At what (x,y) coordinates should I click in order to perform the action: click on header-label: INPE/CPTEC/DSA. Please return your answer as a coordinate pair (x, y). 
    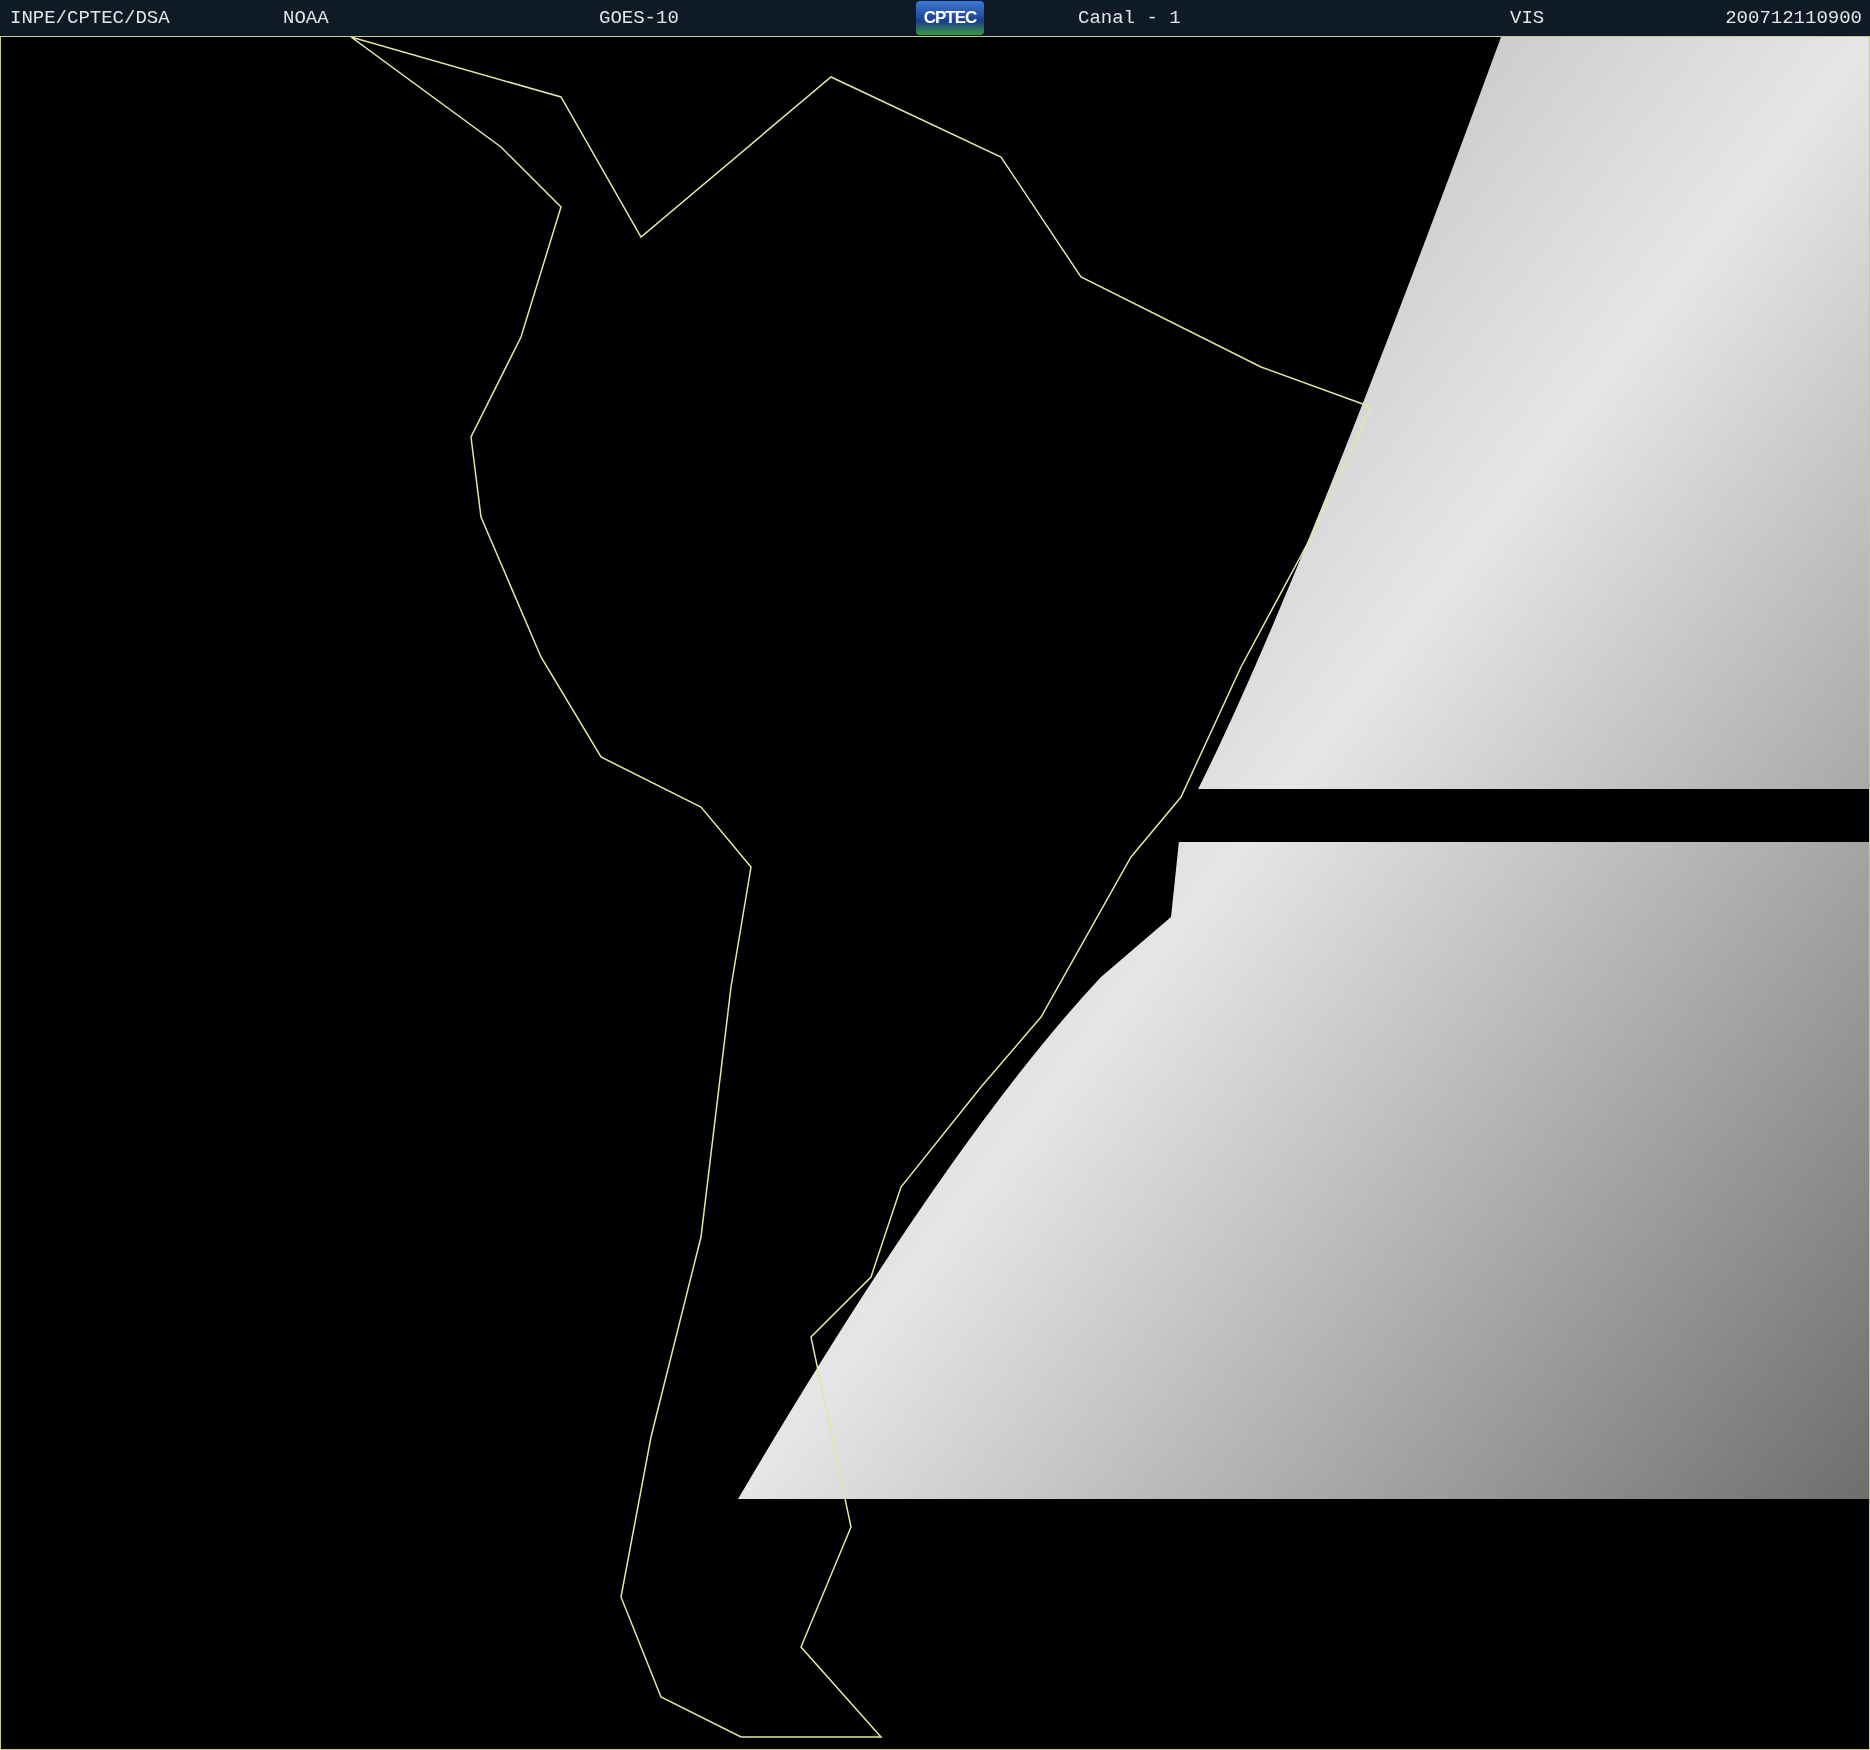
    Looking at the image, I should click on (90, 18).